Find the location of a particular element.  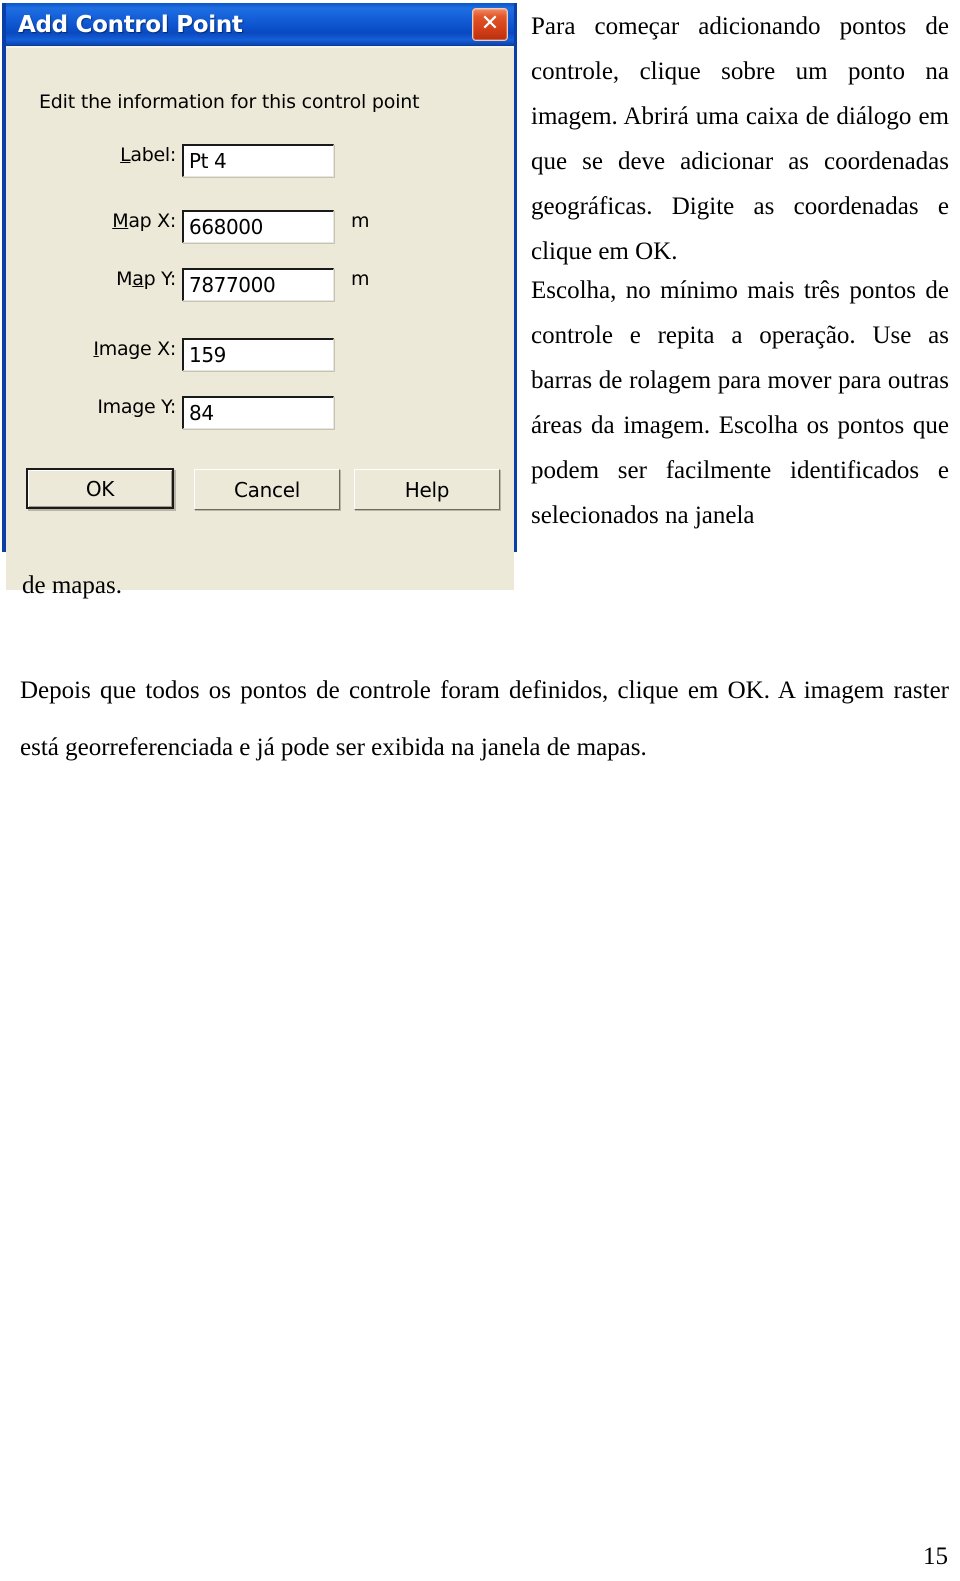

field-row-image-x: Image X: 159 is located at coordinates (260, 357).